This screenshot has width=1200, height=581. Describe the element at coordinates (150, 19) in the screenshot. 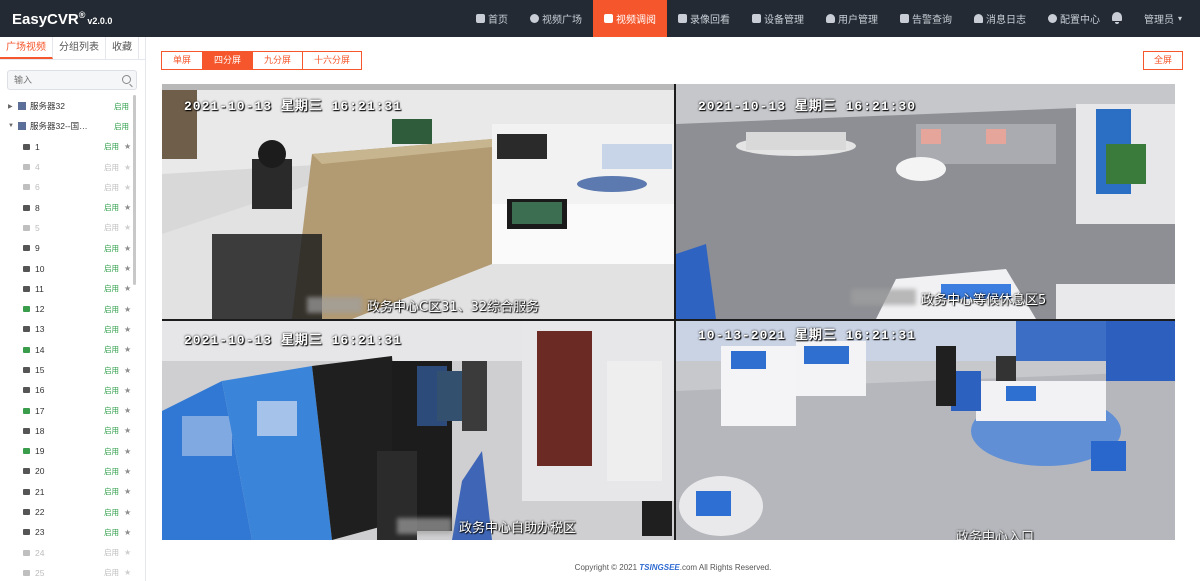

I see `app-logo: EasyCVR®v2.0.0` at that location.